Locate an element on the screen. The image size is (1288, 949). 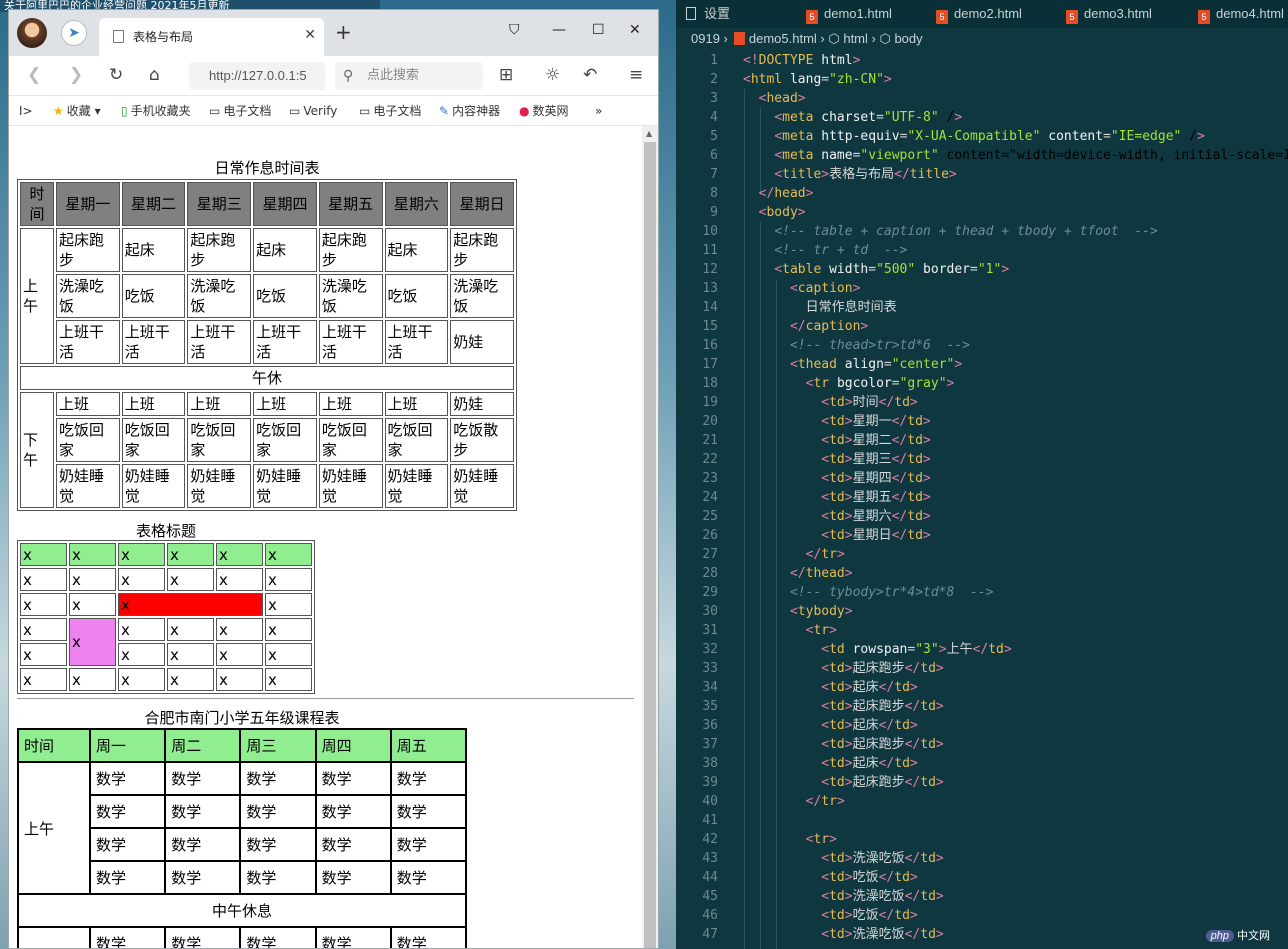
code-line: 13 <caption> is located at coordinates (982, 288).